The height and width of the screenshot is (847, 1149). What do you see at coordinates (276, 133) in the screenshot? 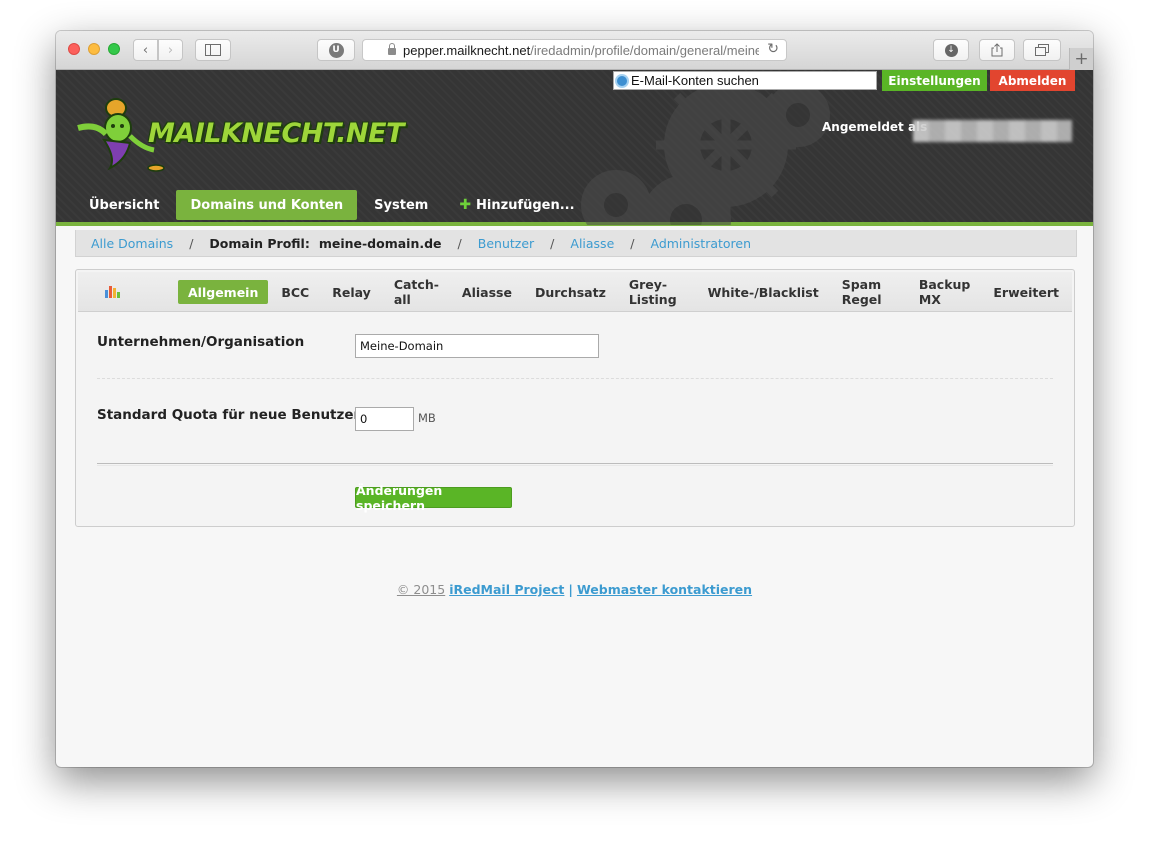
I see `logo-text: MAILKNECHT.NET` at bounding box center [276, 133].